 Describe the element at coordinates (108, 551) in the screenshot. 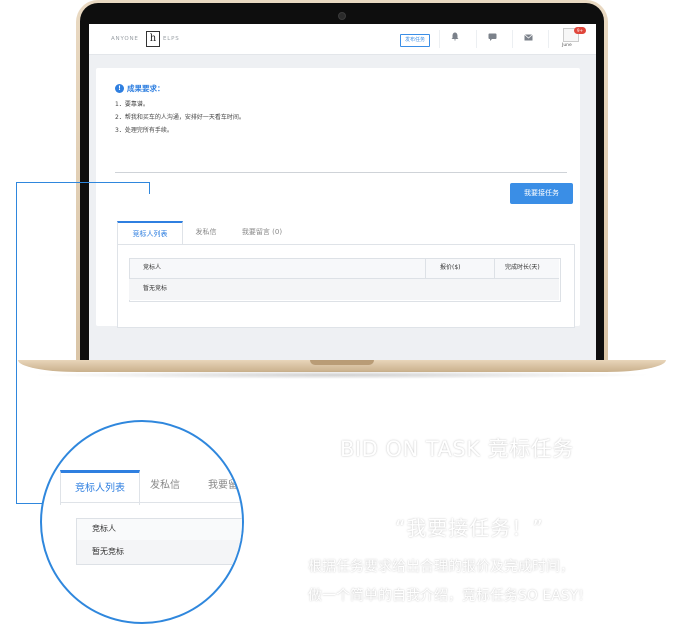

I see `zoom-empty-bids-text: 暂无竞标` at that location.